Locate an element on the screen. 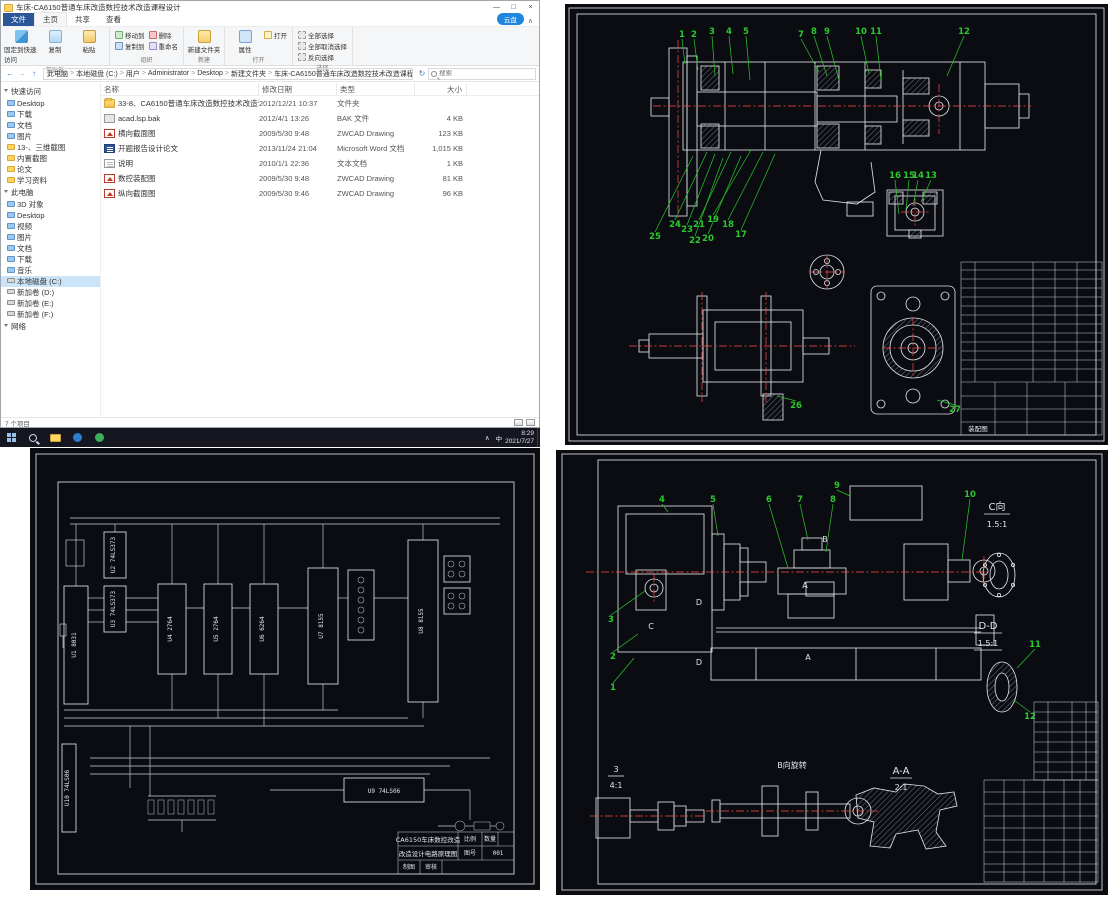  svg-text: 25 is located at coordinates (655, 237).